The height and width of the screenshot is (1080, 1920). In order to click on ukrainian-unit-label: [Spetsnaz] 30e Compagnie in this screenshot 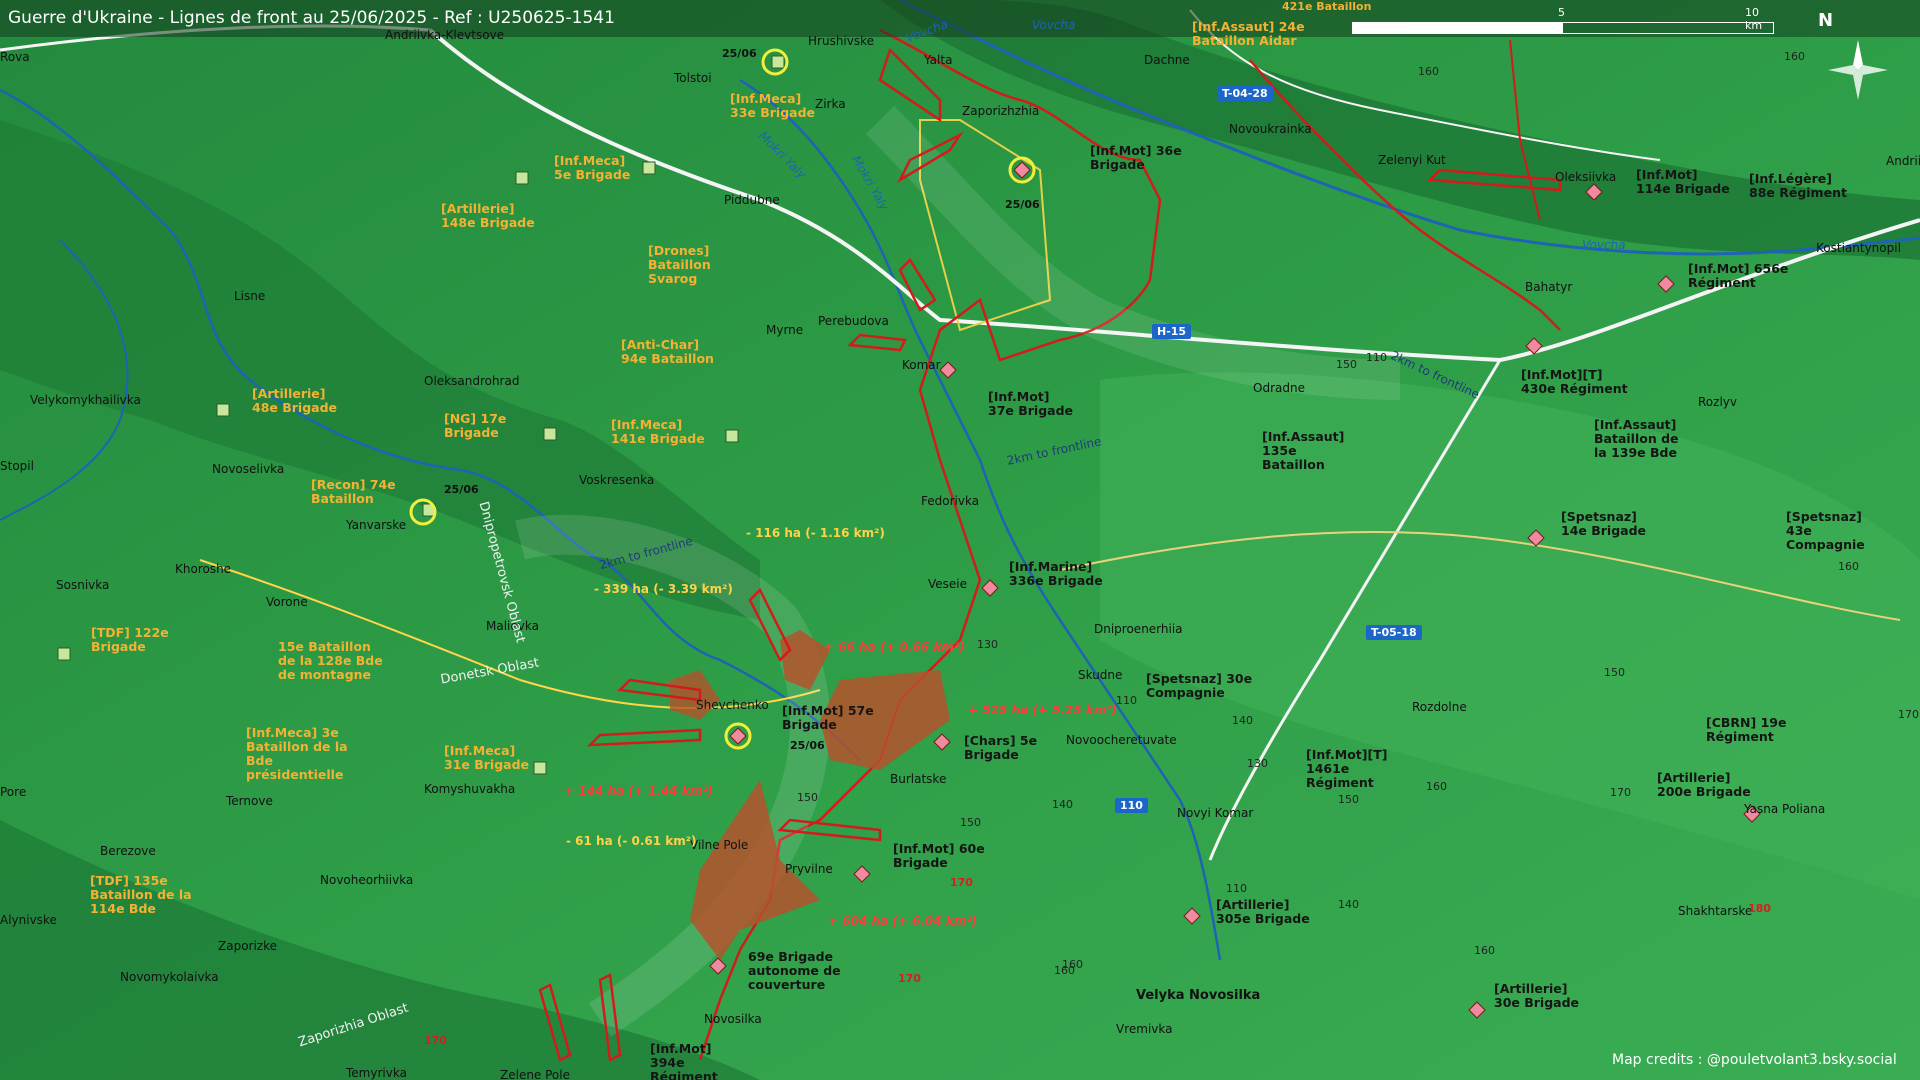, I will do `click(1201, 686)`.